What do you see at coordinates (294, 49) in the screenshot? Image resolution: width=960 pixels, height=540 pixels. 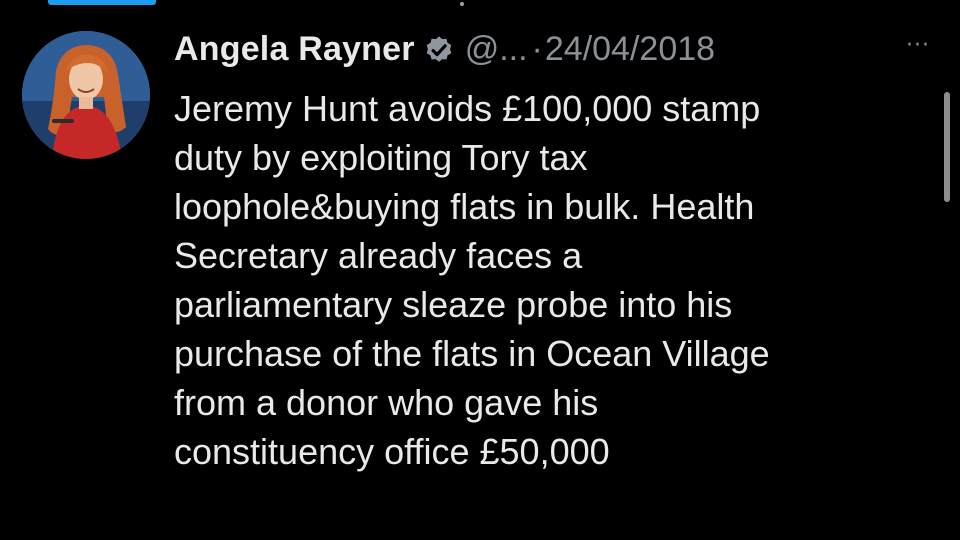 I see `author-name: Angela Rayner` at bounding box center [294, 49].